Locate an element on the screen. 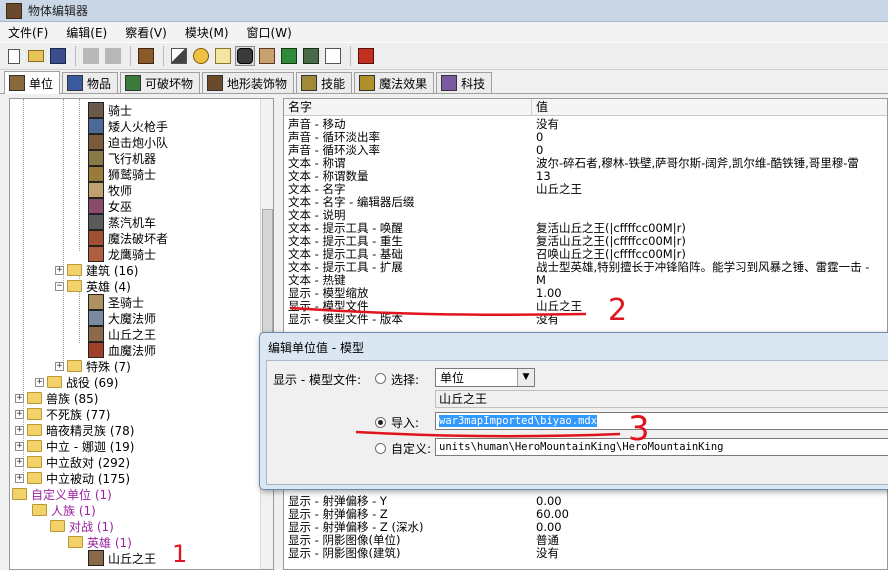  grid-row: 文本 - 名字 山丘之王 is located at coordinates (585, 189).